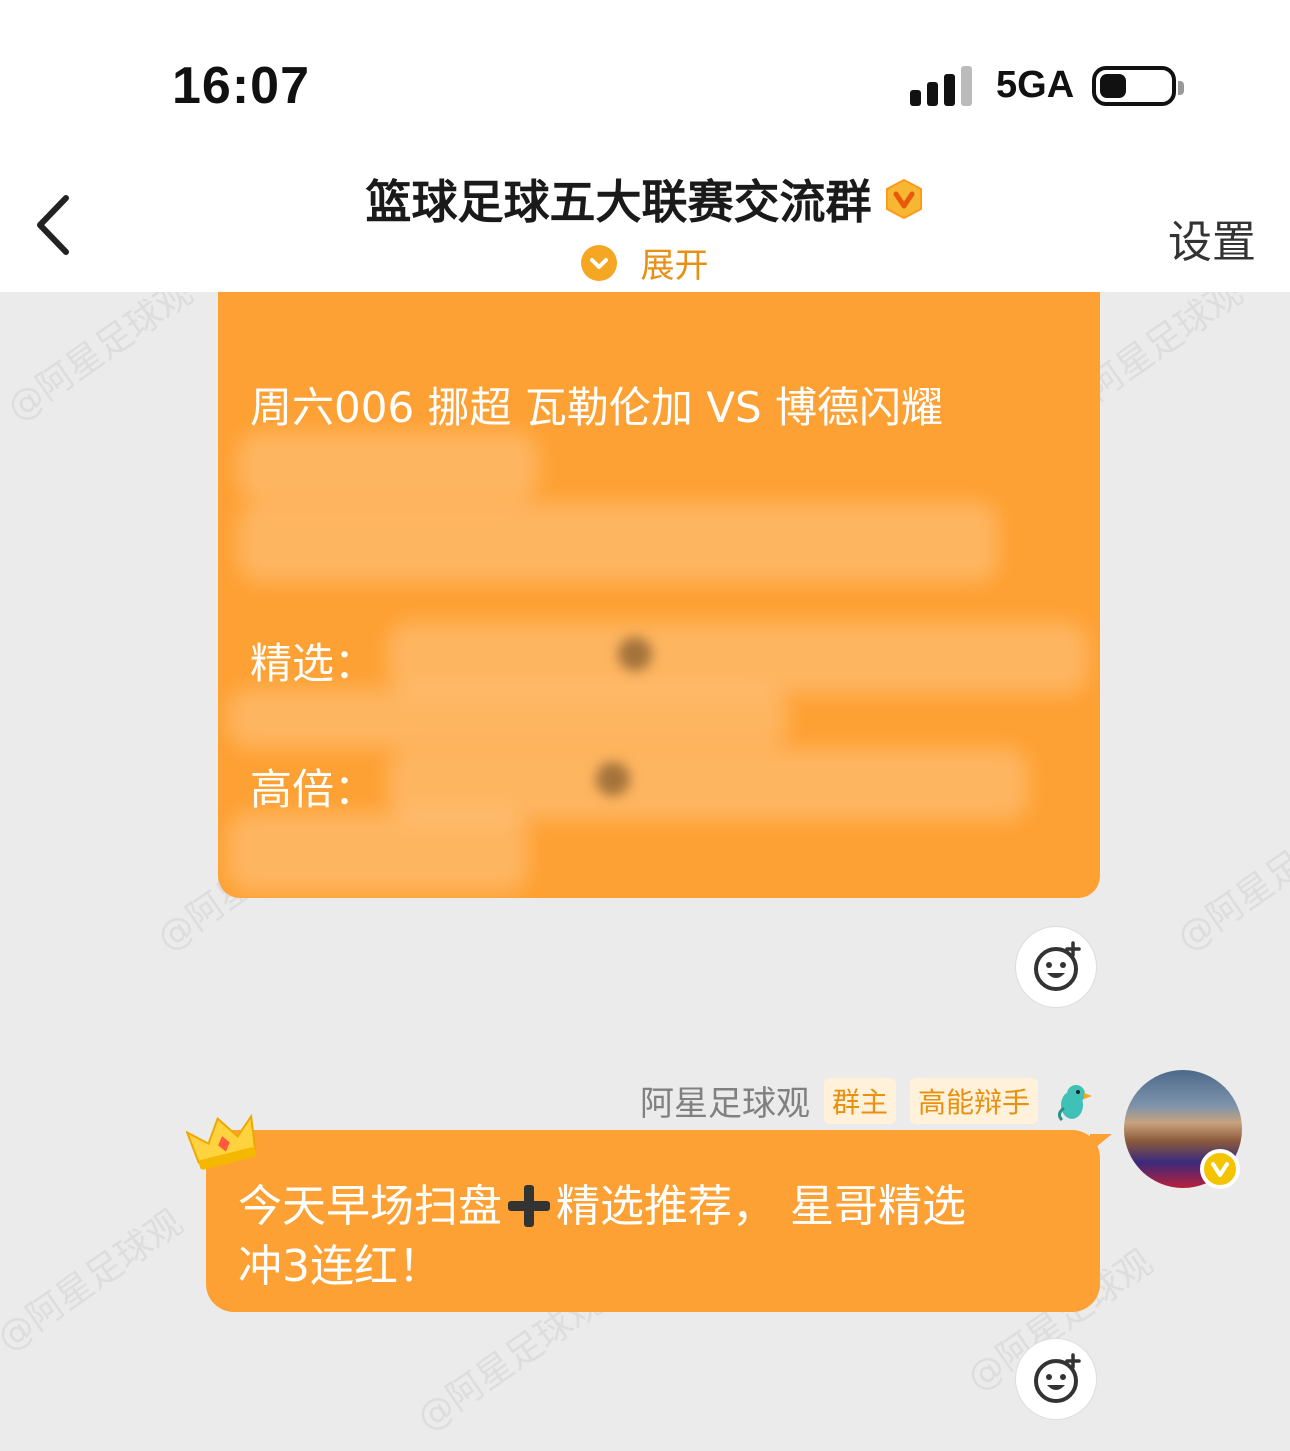 The width and height of the screenshot is (1290, 1451). I want to click on settings-button: 设置, so click(1212, 238).